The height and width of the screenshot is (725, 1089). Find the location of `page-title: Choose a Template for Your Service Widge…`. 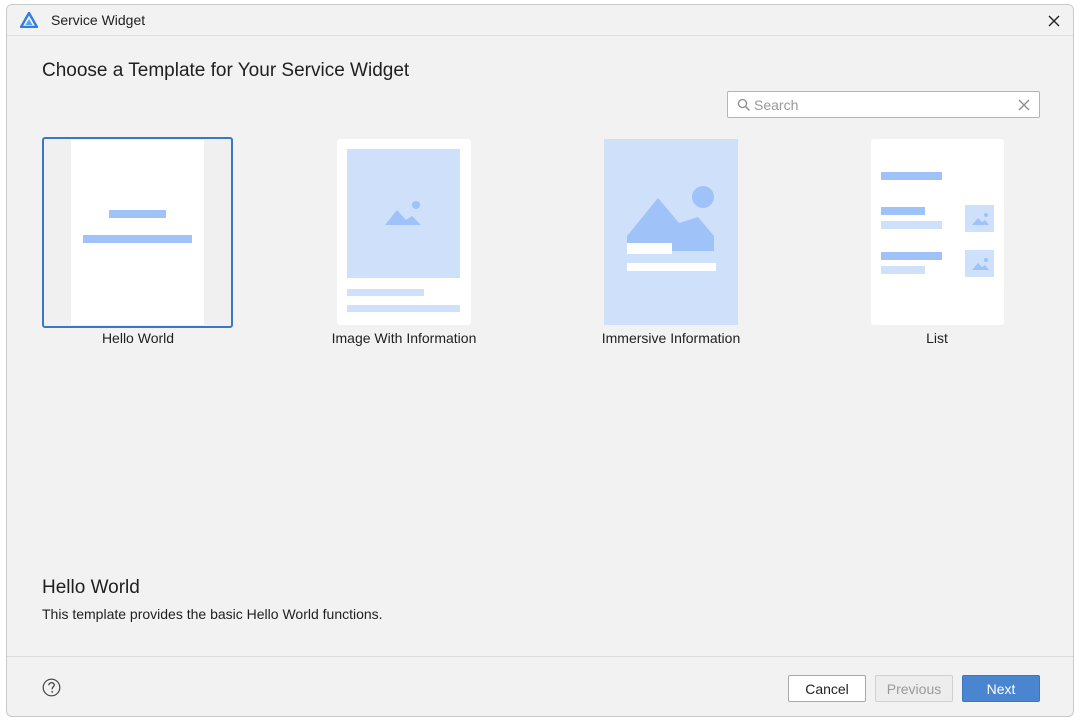

page-title: Choose a Template for Your Service Widge… is located at coordinates (226, 70).